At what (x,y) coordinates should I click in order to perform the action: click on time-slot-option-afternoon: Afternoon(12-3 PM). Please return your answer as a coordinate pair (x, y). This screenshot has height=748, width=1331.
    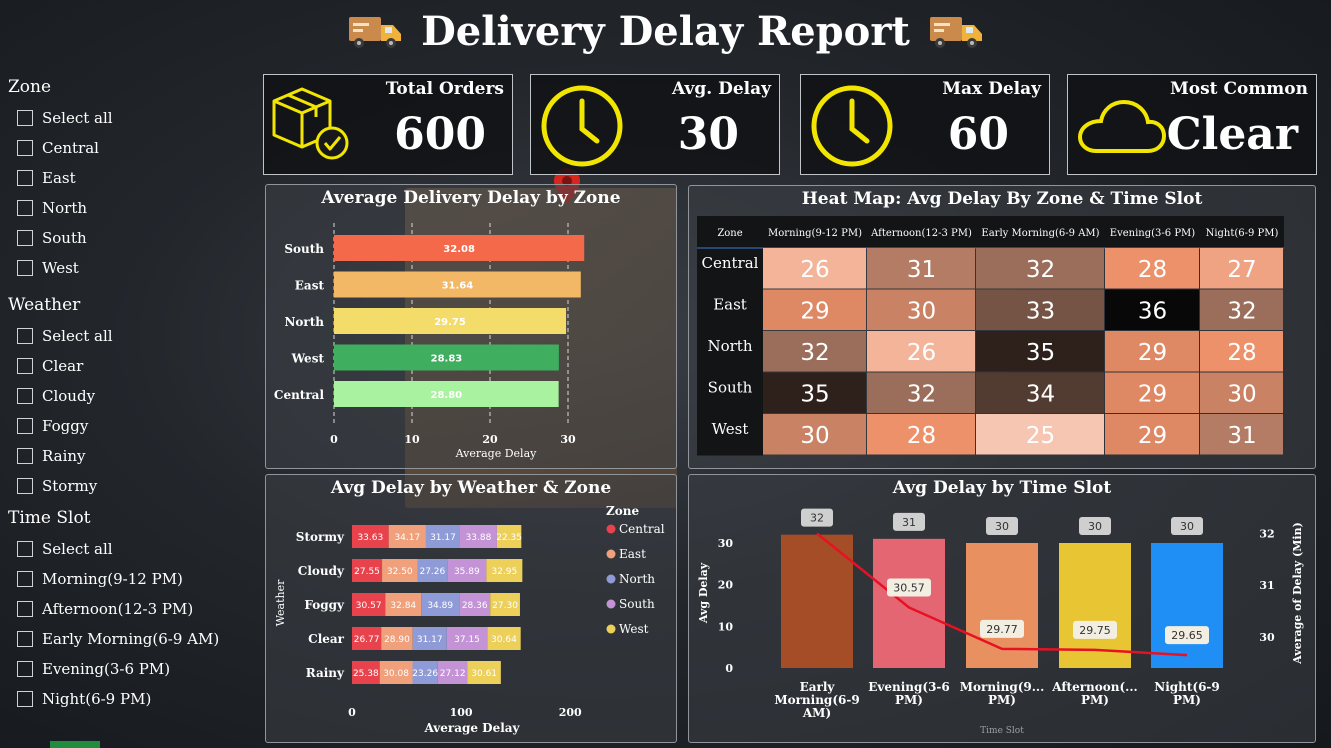
    Looking at the image, I should click on (113, 609).